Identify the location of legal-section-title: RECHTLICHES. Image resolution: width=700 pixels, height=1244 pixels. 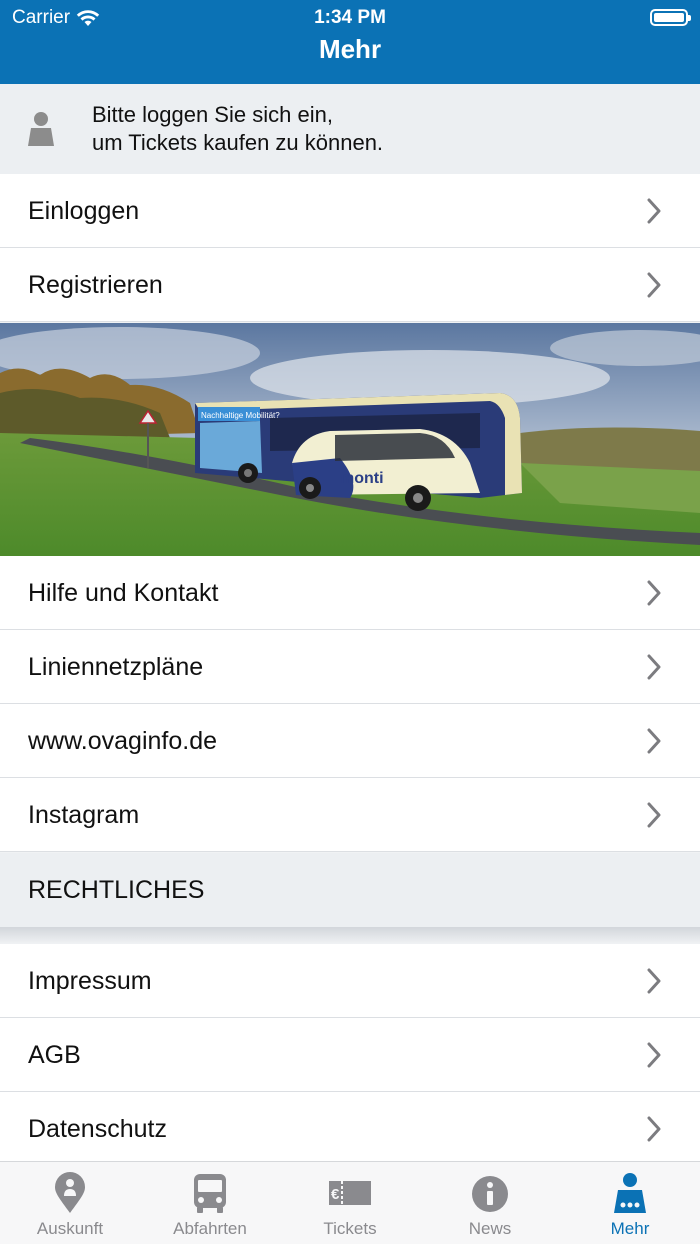
(116, 890).